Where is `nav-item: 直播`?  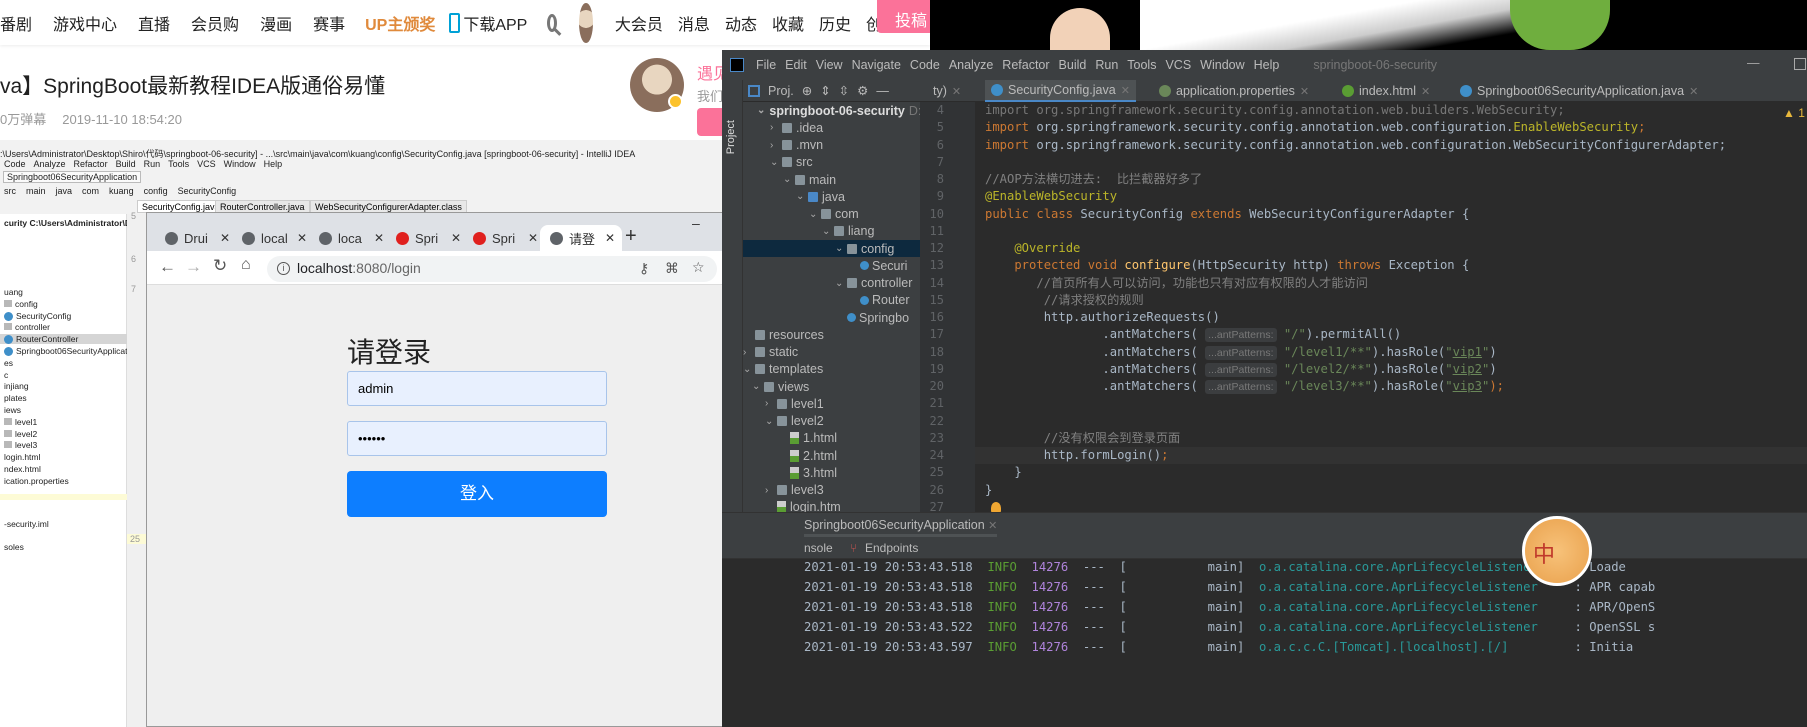 nav-item: 直播 is located at coordinates (154, 23).